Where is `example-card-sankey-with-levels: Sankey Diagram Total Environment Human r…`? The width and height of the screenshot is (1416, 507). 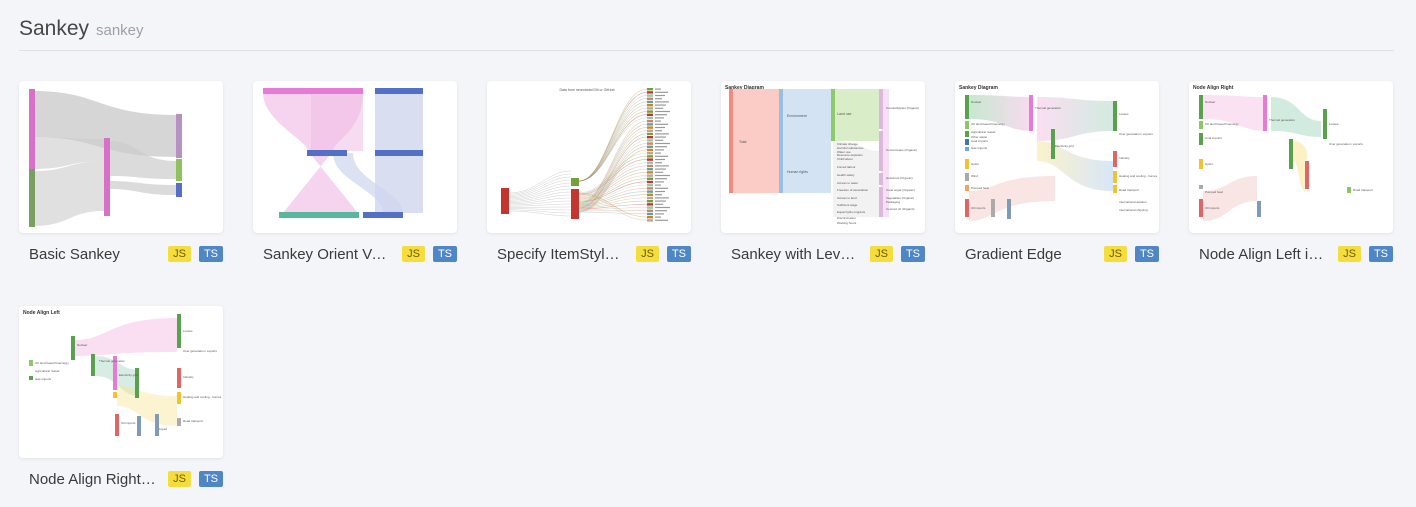 example-card-sankey-with-levels: Sankey Diagram Total Environment Human r… is located at coordinates (823, 173).